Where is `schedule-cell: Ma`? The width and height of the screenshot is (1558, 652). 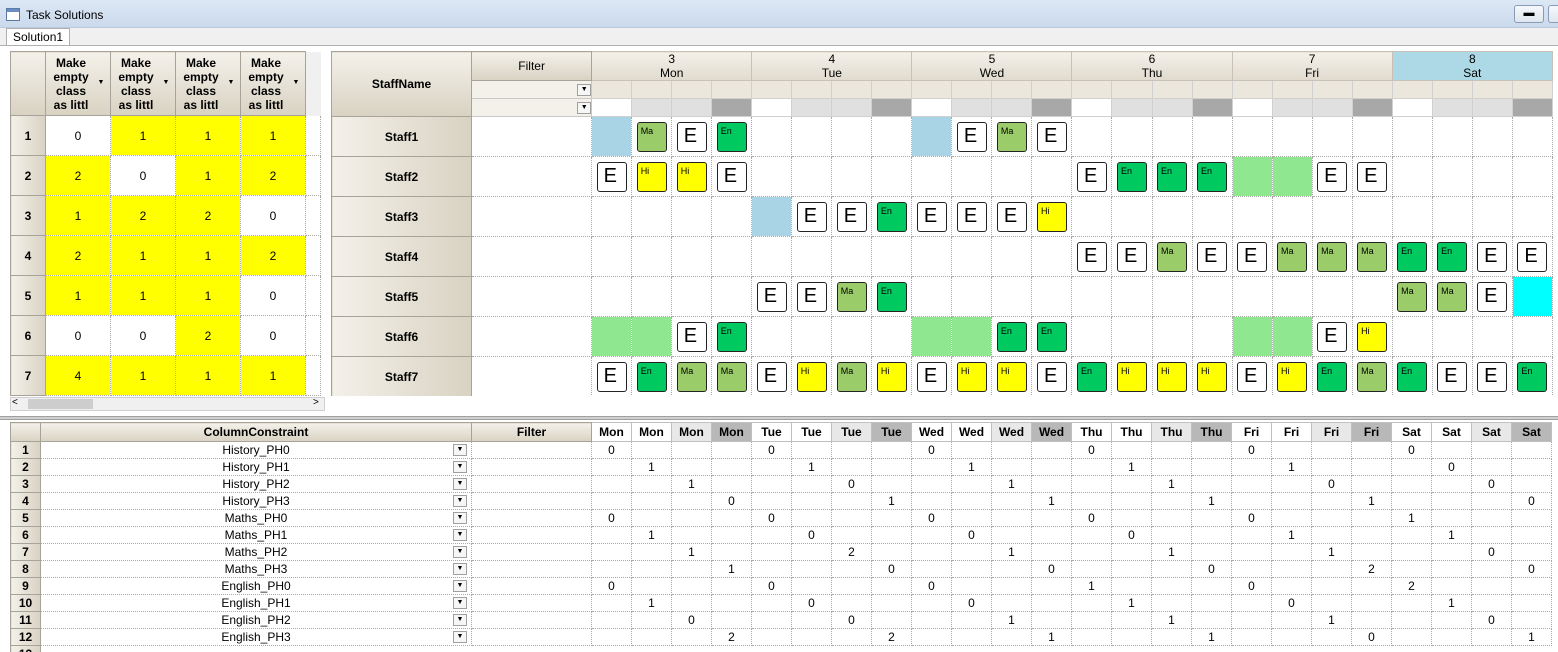 schedule-cell: Ma is located at coordinates (1412, 296).